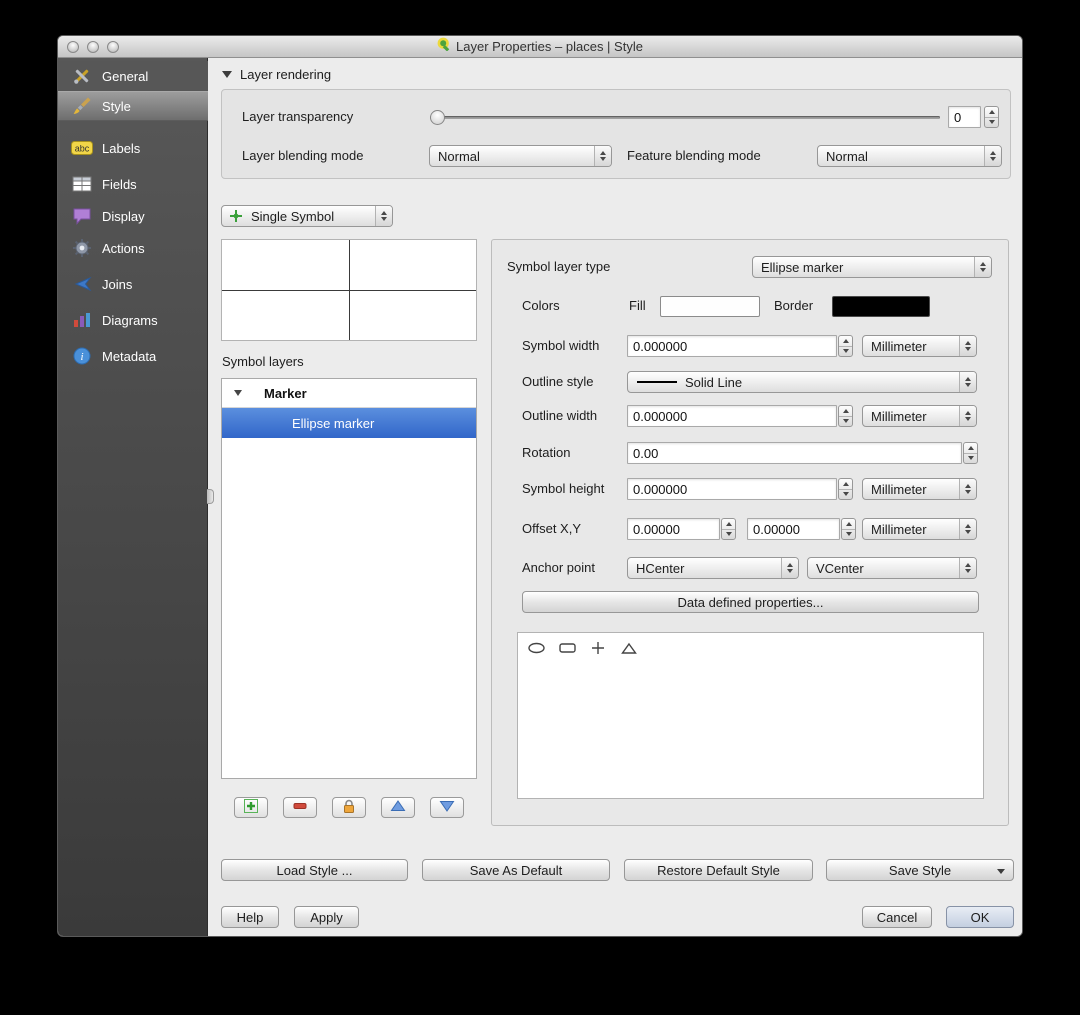 The height and width of the screenshot is (1015, 1080). What do you see at coordinates (732, 489) in the screenshot?
I see `symbol-height-input` at bounding box center [732, 489].